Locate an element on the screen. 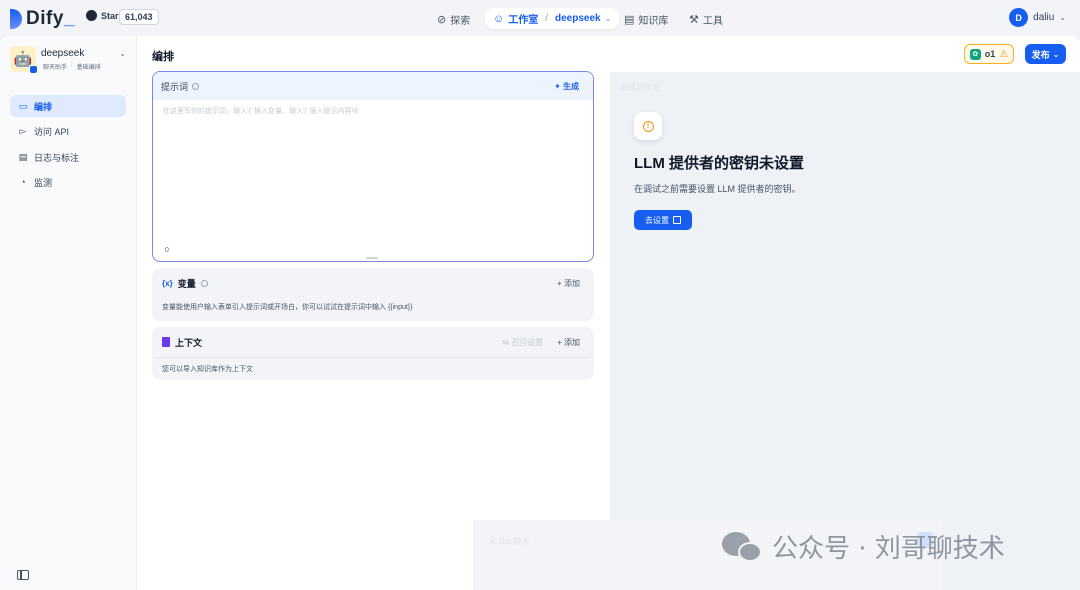  user-menu: D daliu ⌄ is located at coordinates (1037, 17).